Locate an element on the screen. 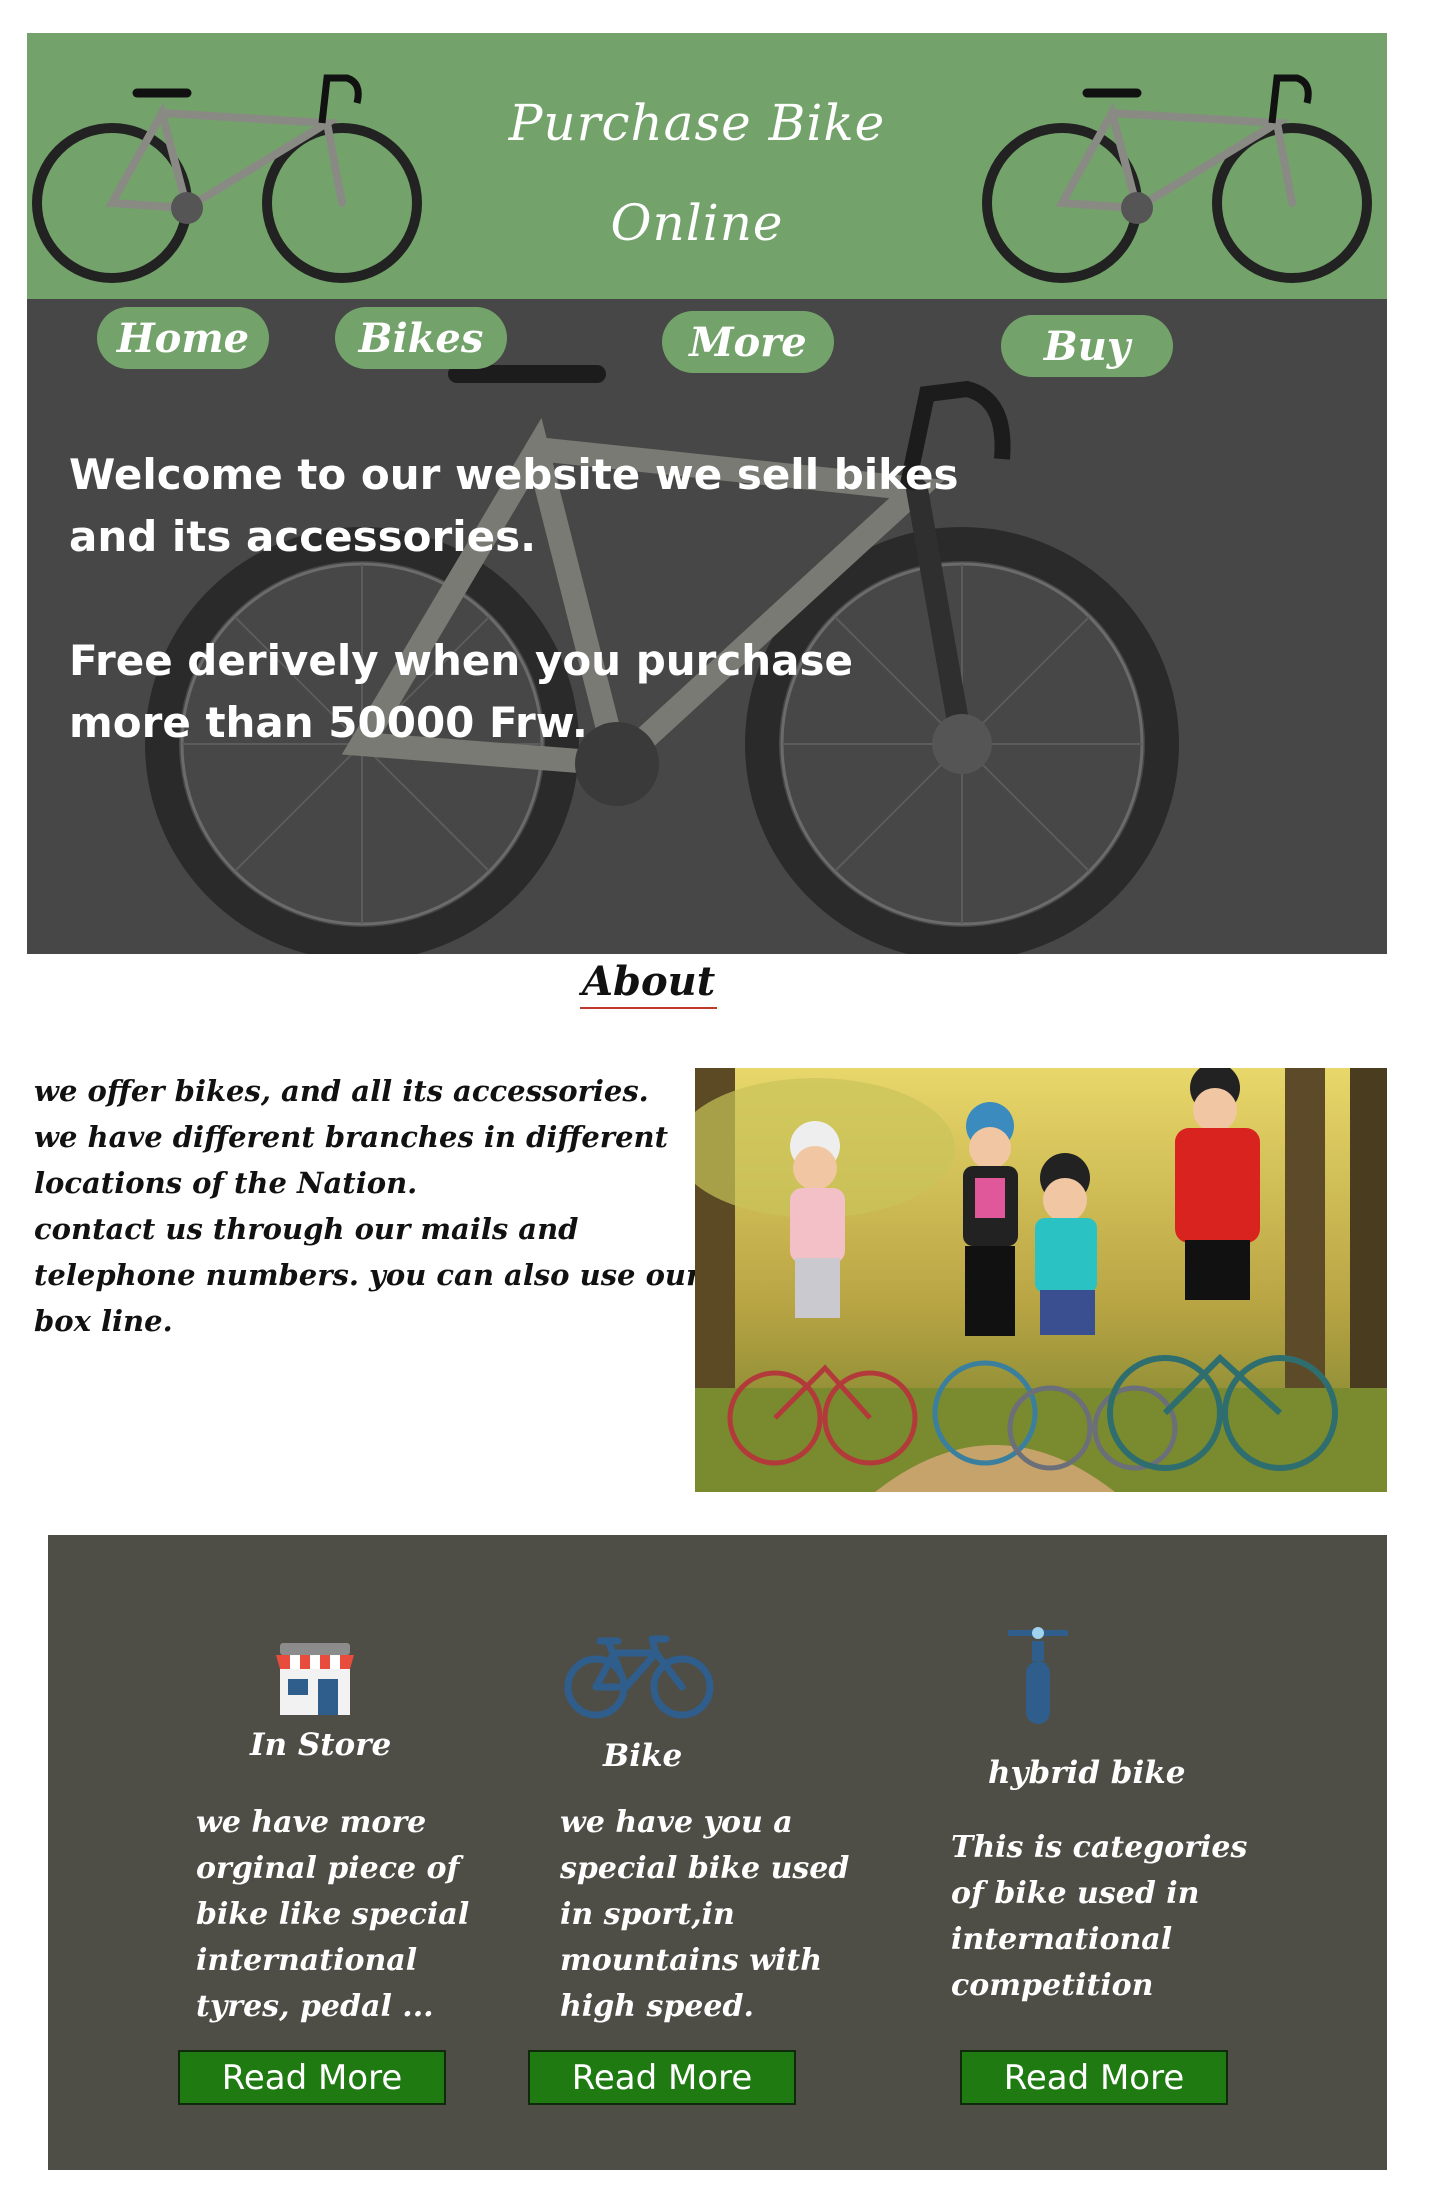  site-header: Purchase Bike Online is located at coordinates (707, 166).